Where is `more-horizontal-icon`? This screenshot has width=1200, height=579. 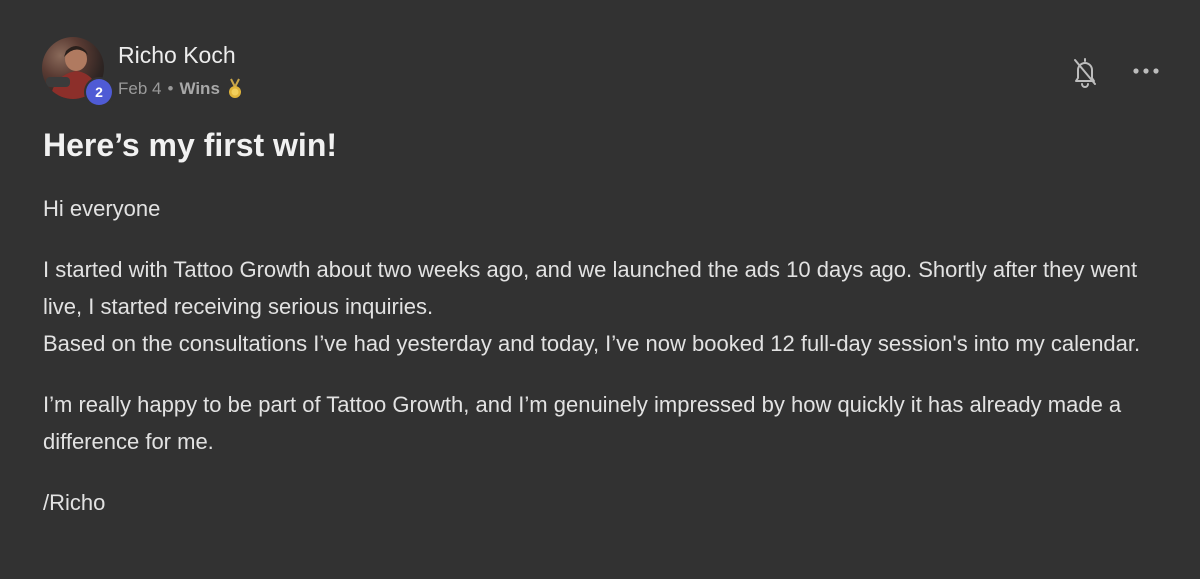 more-horizontal-icon is located at coordinates (1146, 73).